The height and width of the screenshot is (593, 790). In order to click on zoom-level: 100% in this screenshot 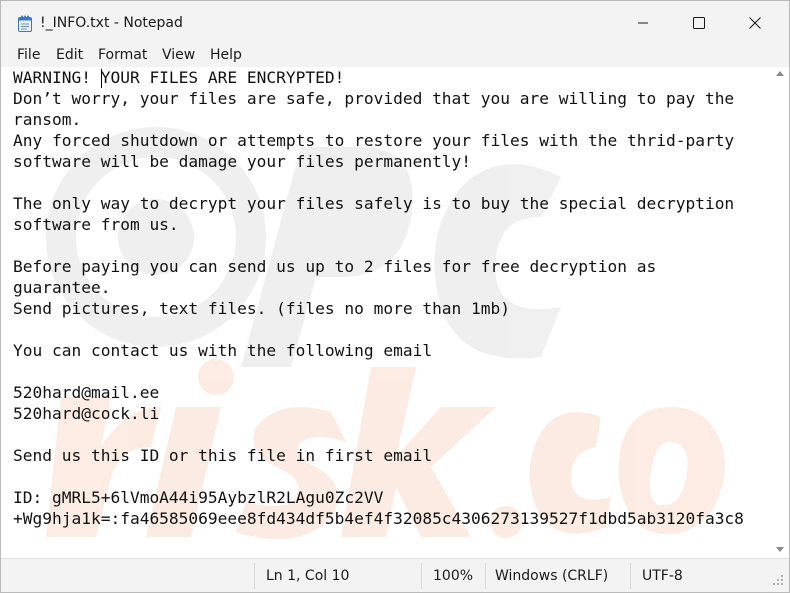, I will do `click(453, 576)`.